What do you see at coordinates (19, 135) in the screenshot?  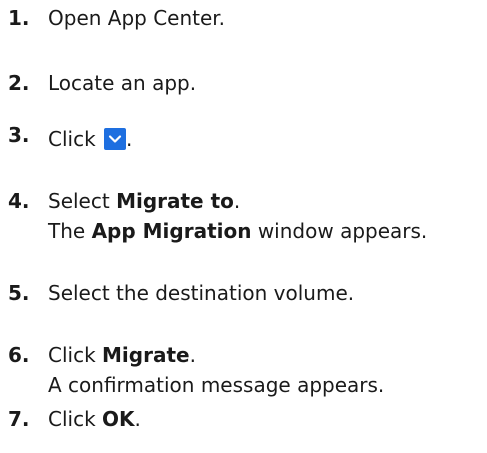 I see `step-number: 3.` at bounding box center [19, 135].